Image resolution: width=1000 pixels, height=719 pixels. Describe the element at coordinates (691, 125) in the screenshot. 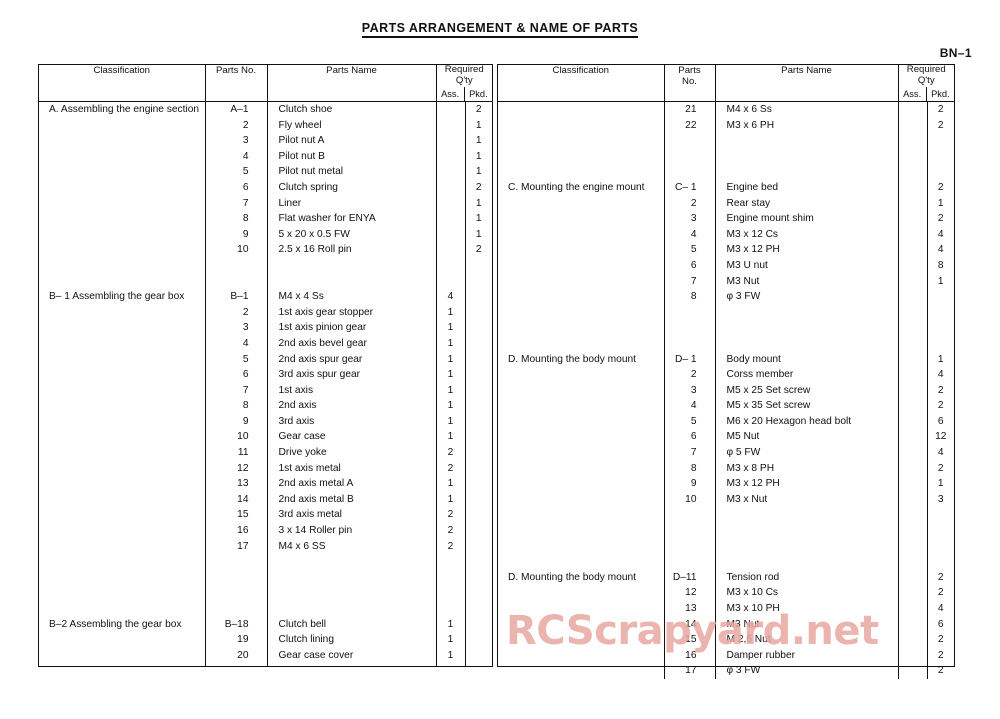

I see `table-cell-parts-no: 22` at that location.